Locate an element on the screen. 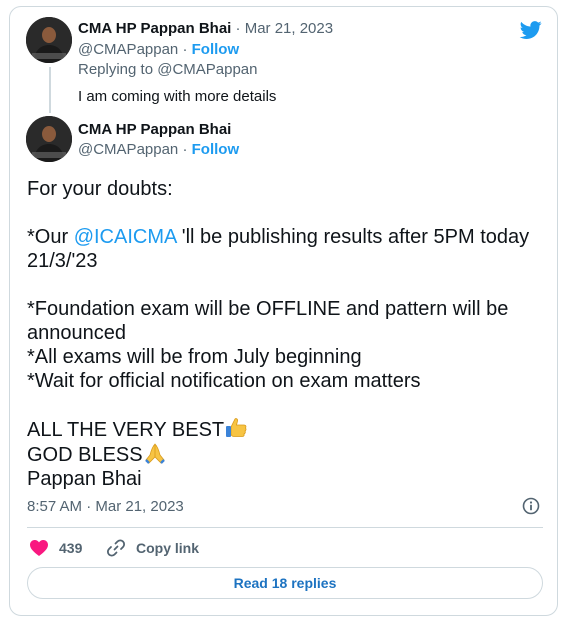 The height and width of the screenshot is (628, 579). tweet-line: For your doubts: is located at coordinates (100, 189).